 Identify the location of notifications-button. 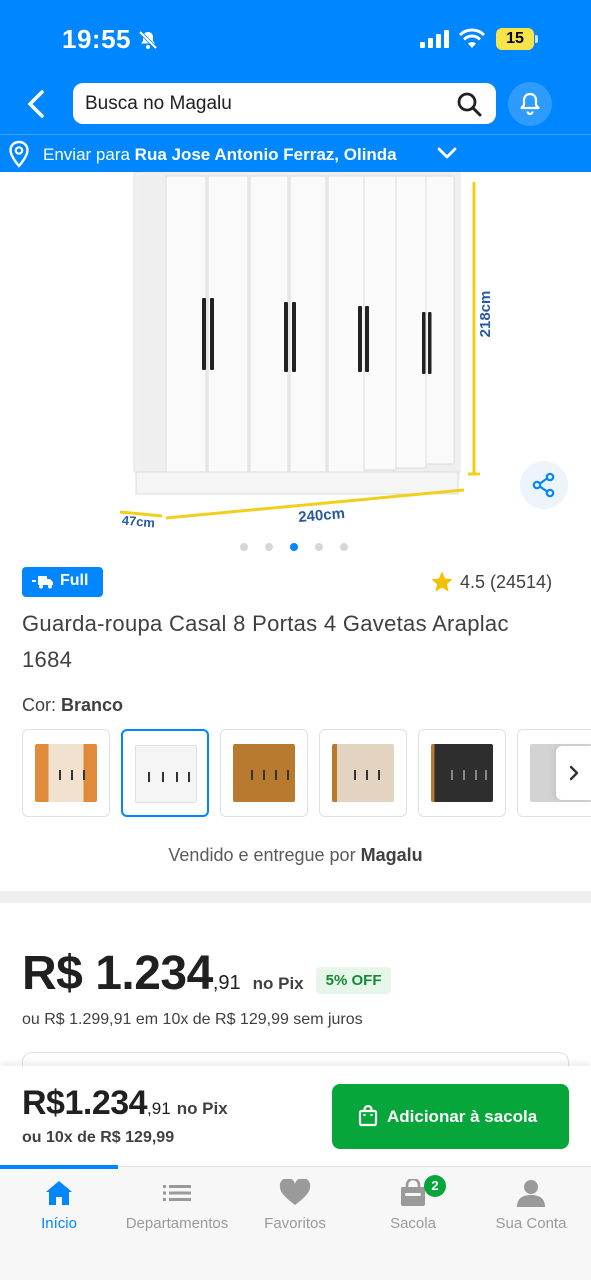
(530, 104).